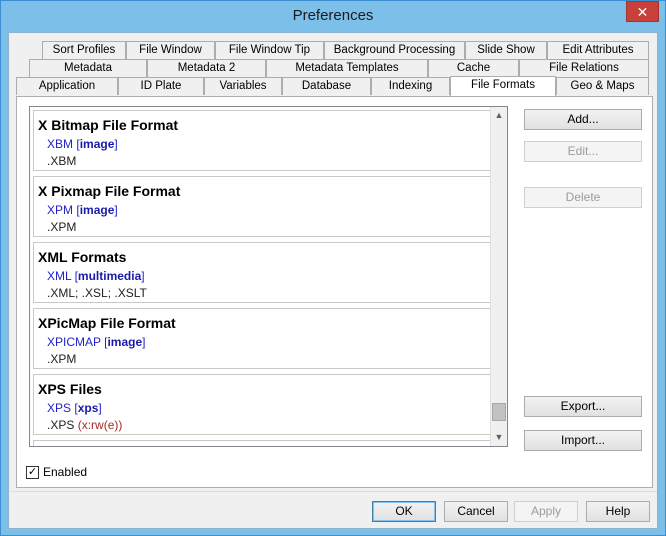  What do you see at coordinates (499, 412) in the screenshot?
I see `scroll-thumb` at bounding box center [499, 412].